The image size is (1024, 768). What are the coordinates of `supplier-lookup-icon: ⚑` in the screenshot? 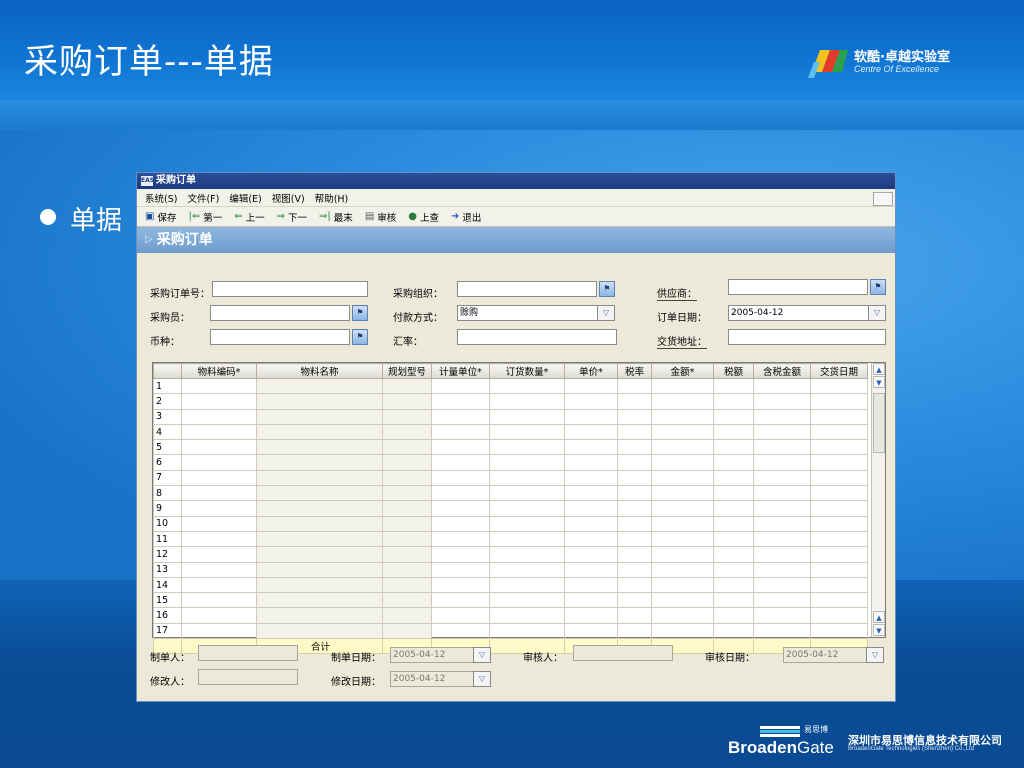 It's located at (878, 287).